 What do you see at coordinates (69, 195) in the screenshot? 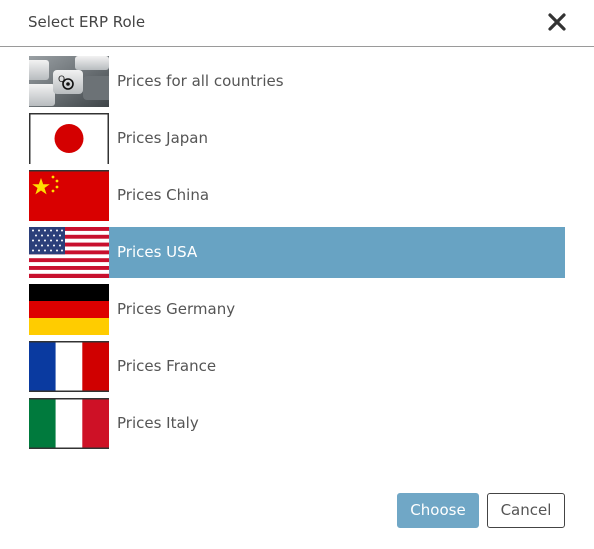
I see `china-flag-icon` at bounding box center [69, 195].